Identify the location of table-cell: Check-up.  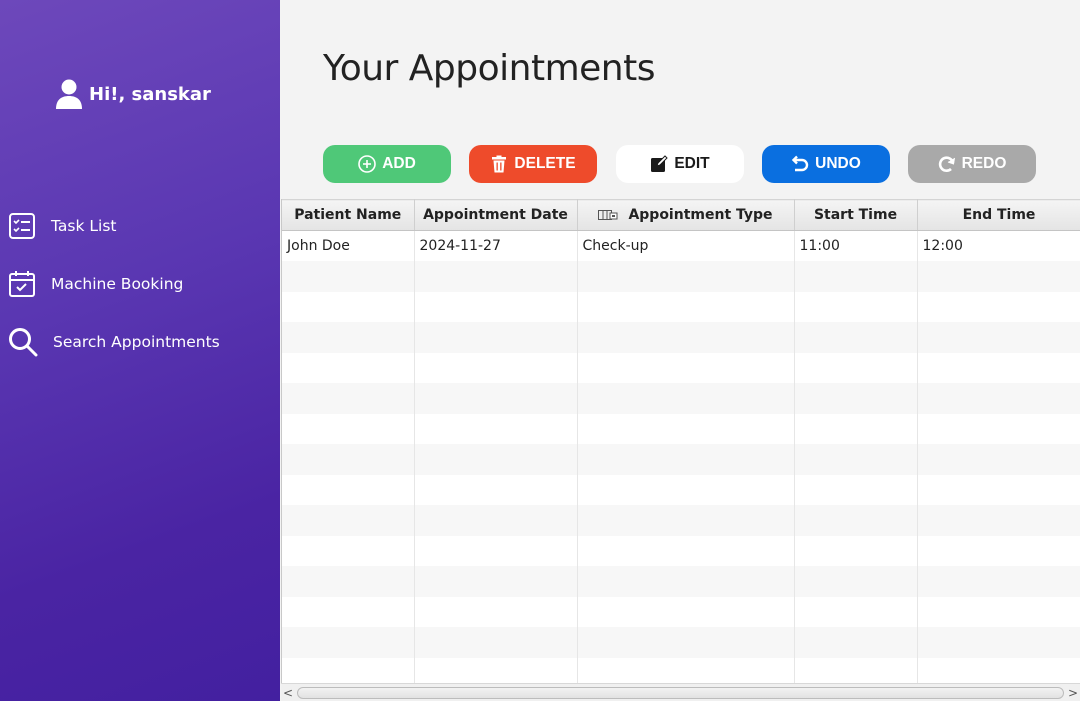
(686, 245).